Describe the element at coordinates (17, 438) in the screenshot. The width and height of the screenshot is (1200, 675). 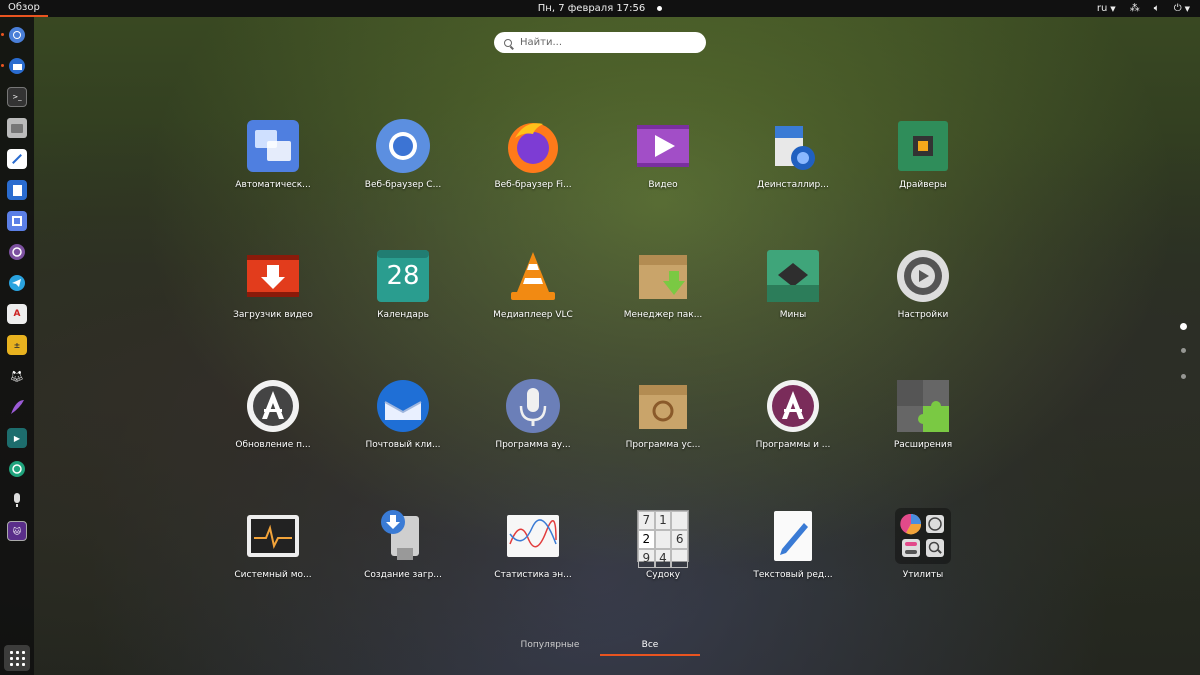
I see `dock-remote-desktop-icon: ▶` at that location.